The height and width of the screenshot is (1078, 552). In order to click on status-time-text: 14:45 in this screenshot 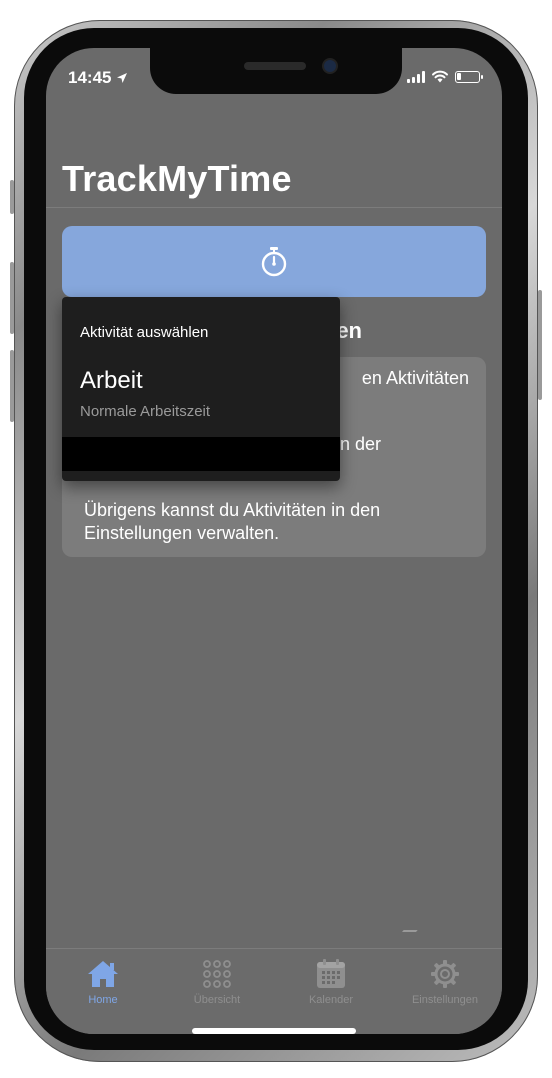, I will do `click(90, 77)`.